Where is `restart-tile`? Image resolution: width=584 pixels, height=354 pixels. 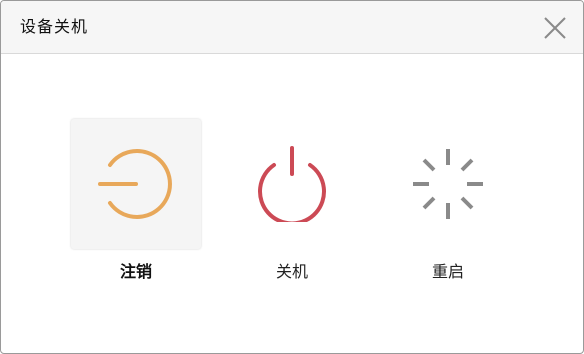
restart-tile is located at coordinates (448, 184).